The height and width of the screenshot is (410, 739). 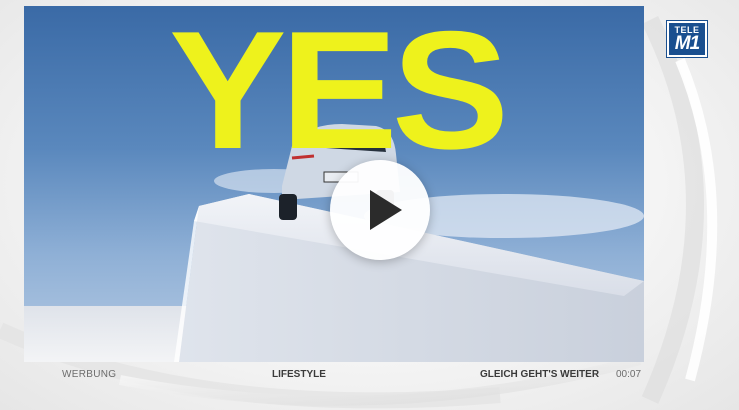 I want to click on play-icon, so click(x=386, y=210).